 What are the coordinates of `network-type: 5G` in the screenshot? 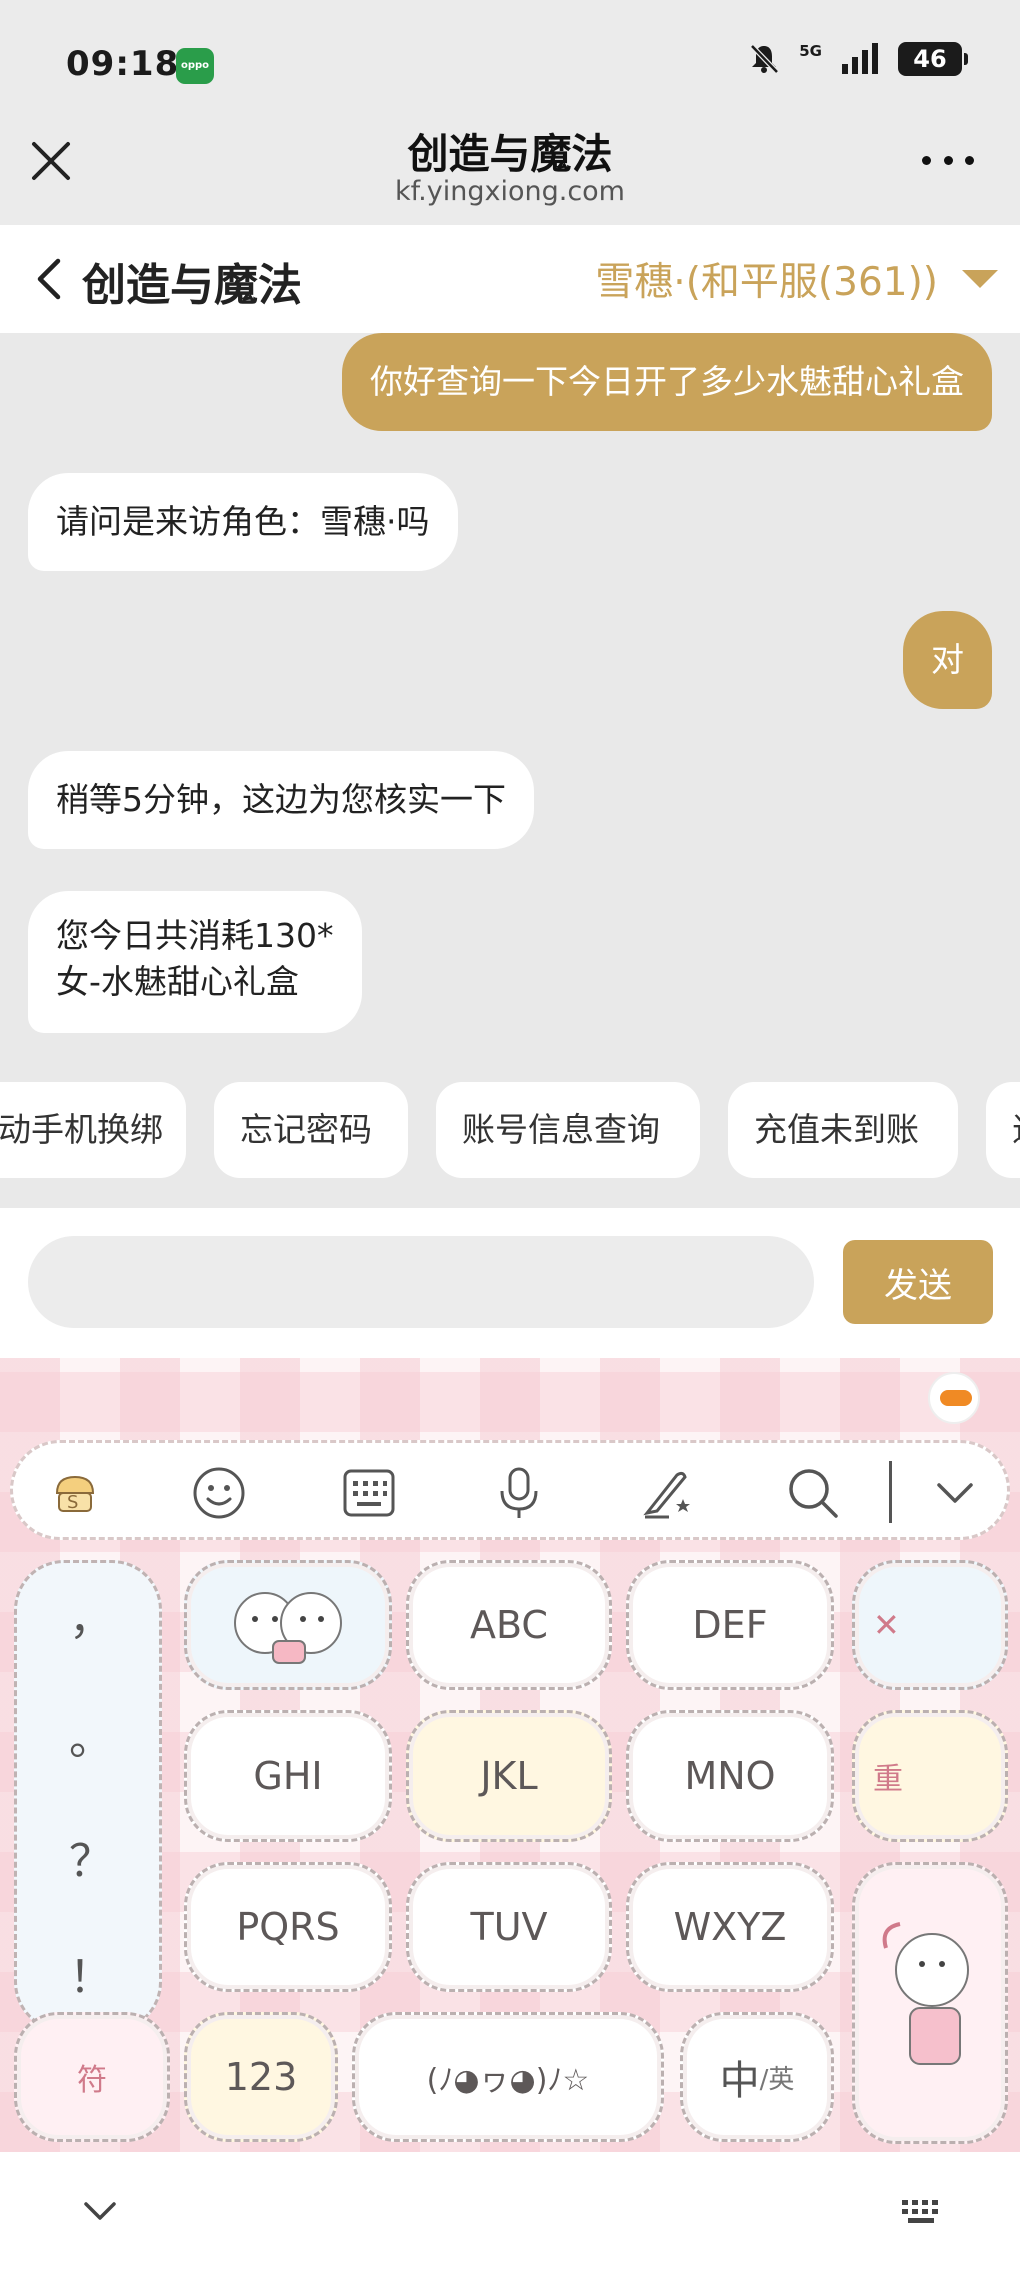 It's located at (810, 51).